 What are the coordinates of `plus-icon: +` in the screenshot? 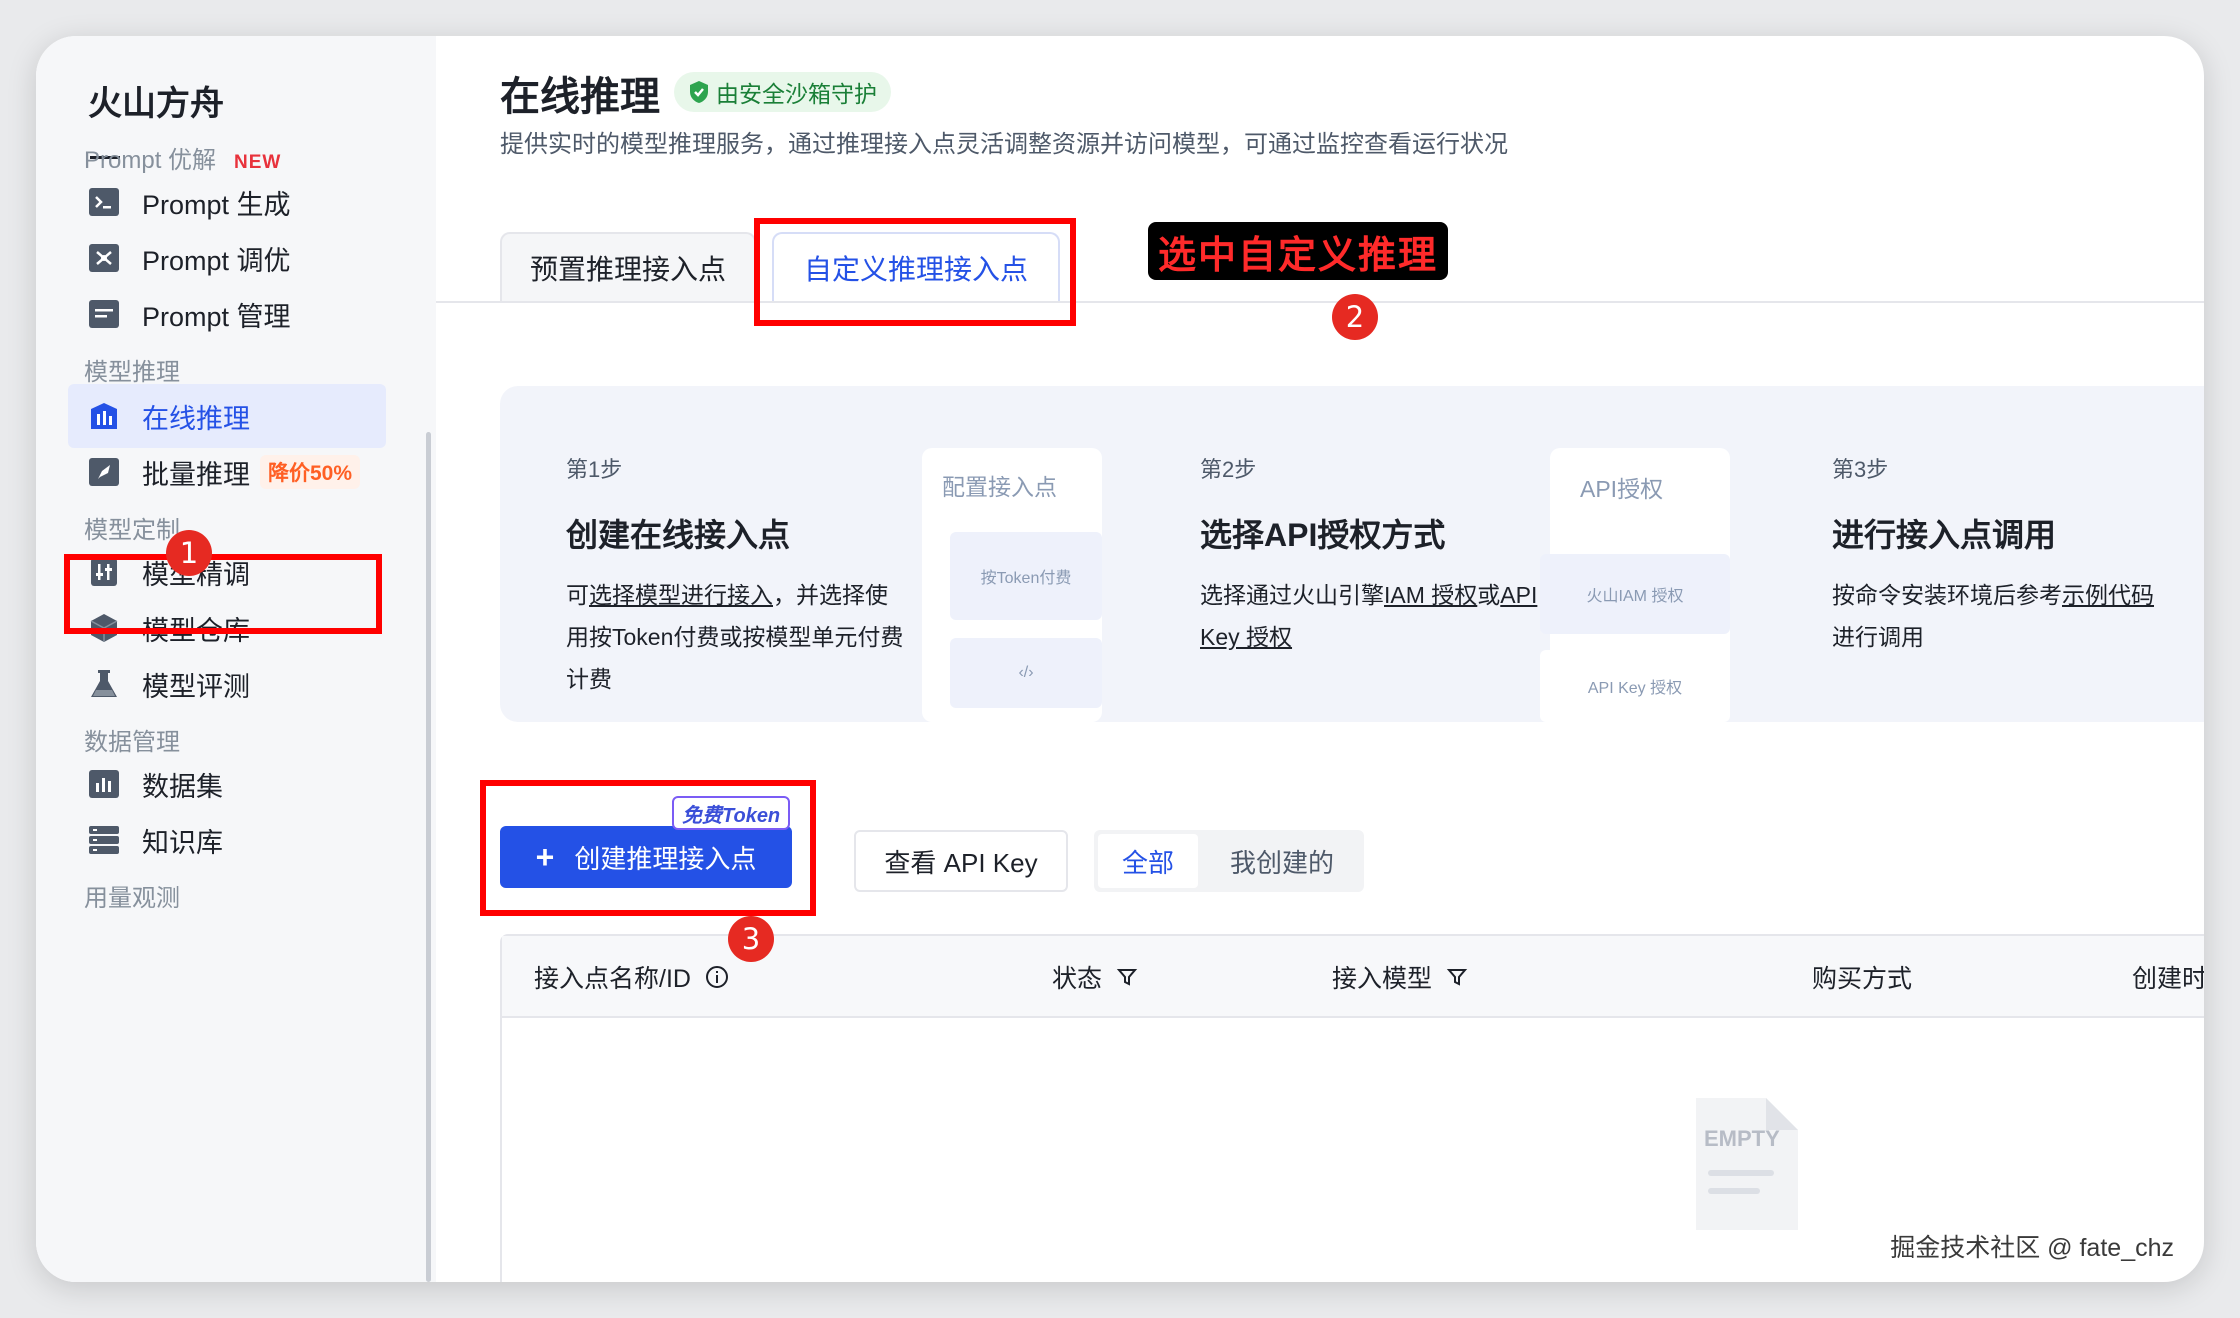 It's located at (545, 856).